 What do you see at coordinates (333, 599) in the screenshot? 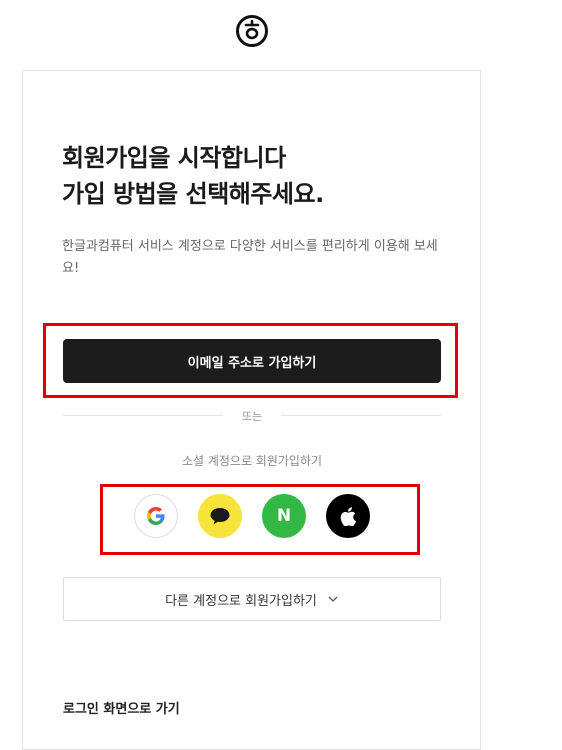
I see `chevron-down-icon` at bounding box center [333, 599].